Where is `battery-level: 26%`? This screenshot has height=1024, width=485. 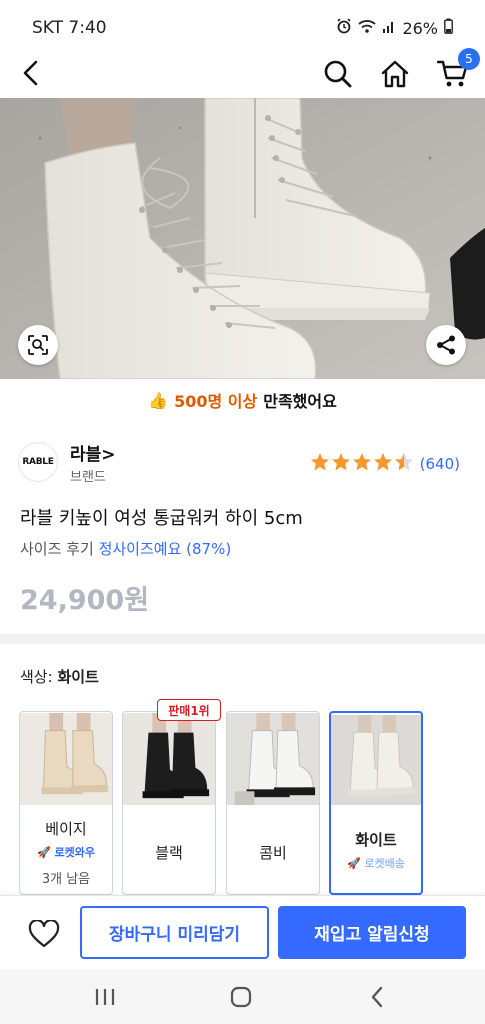
battery-level: 26% is located at coordinates (420, 28).